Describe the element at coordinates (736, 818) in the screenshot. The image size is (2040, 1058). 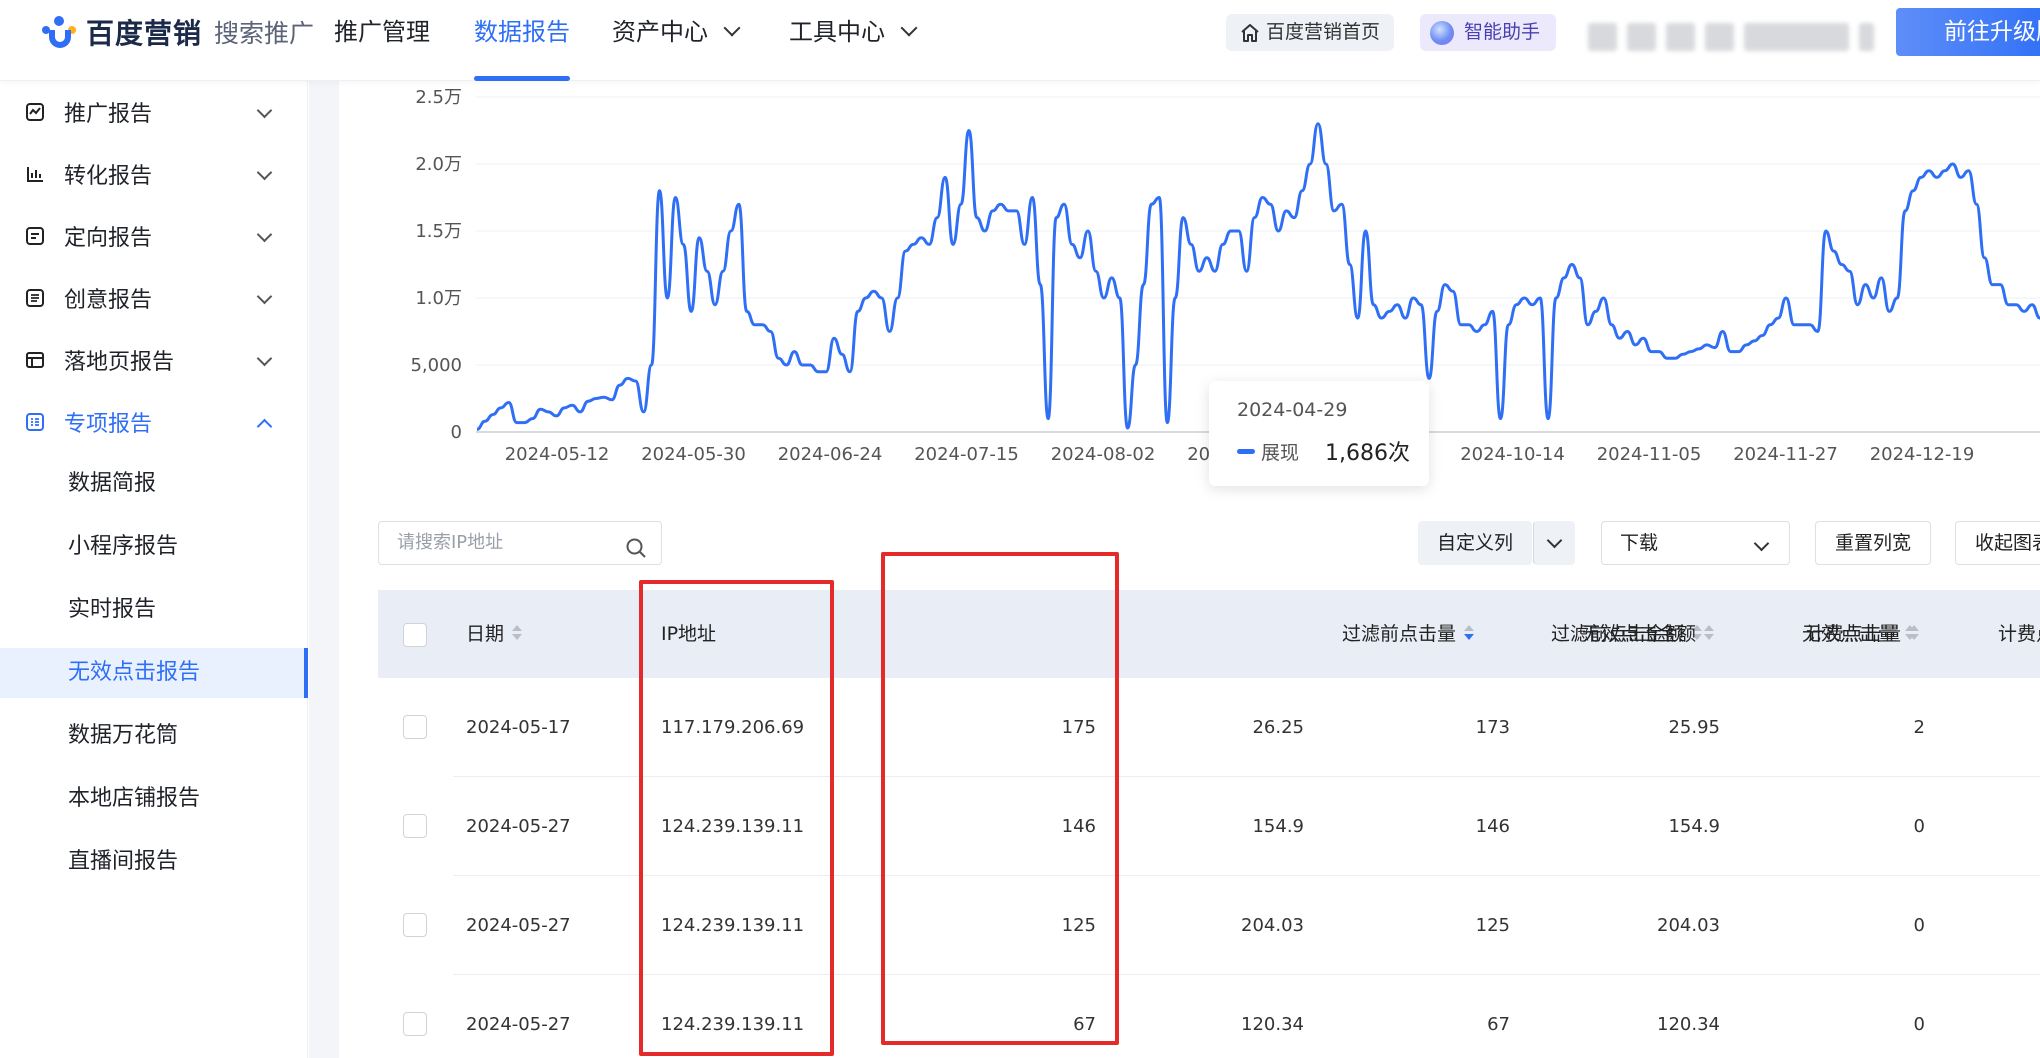
I see `ip-column-highlight-box` at that location.